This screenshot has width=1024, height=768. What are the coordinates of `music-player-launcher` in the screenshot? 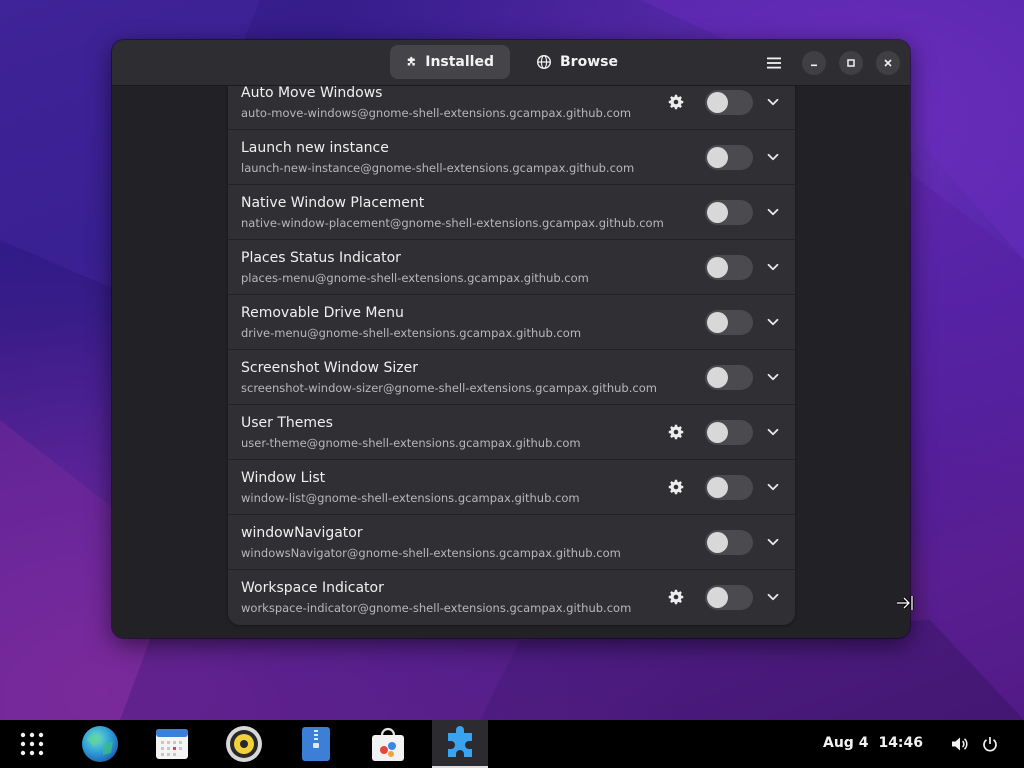 It's located at (244, 744).